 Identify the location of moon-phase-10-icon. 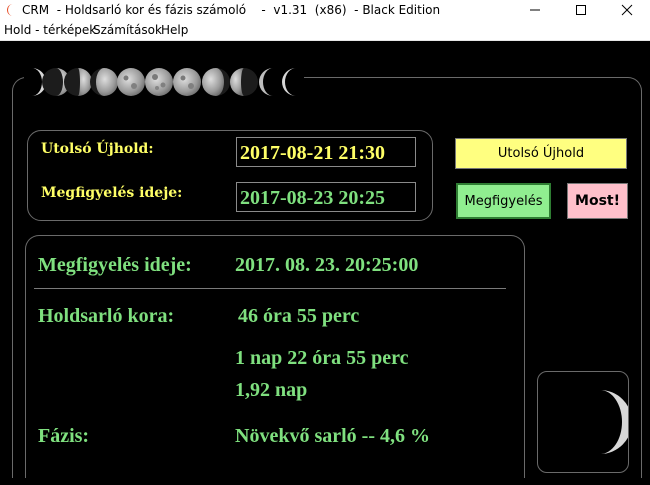
(266, 82).